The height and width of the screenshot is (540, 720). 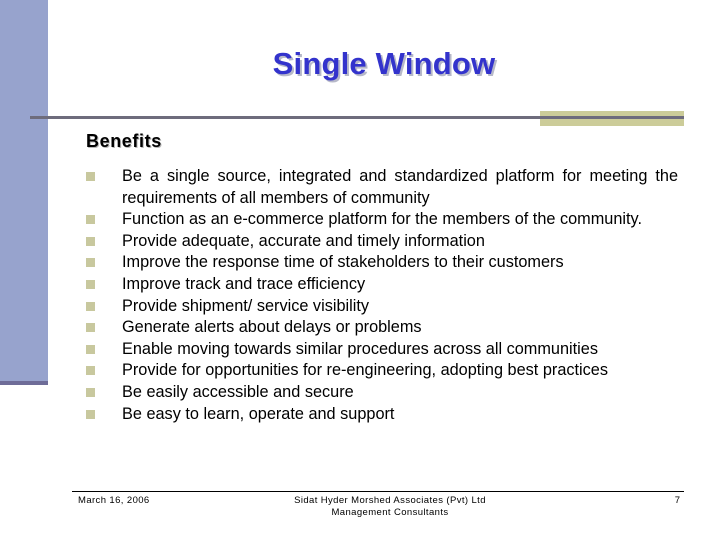 What do you see at coordinates (244, 283) in the screenshot?
I see `bullet-text: Improve track and trace efficiency` at bounding box center [244, 283].